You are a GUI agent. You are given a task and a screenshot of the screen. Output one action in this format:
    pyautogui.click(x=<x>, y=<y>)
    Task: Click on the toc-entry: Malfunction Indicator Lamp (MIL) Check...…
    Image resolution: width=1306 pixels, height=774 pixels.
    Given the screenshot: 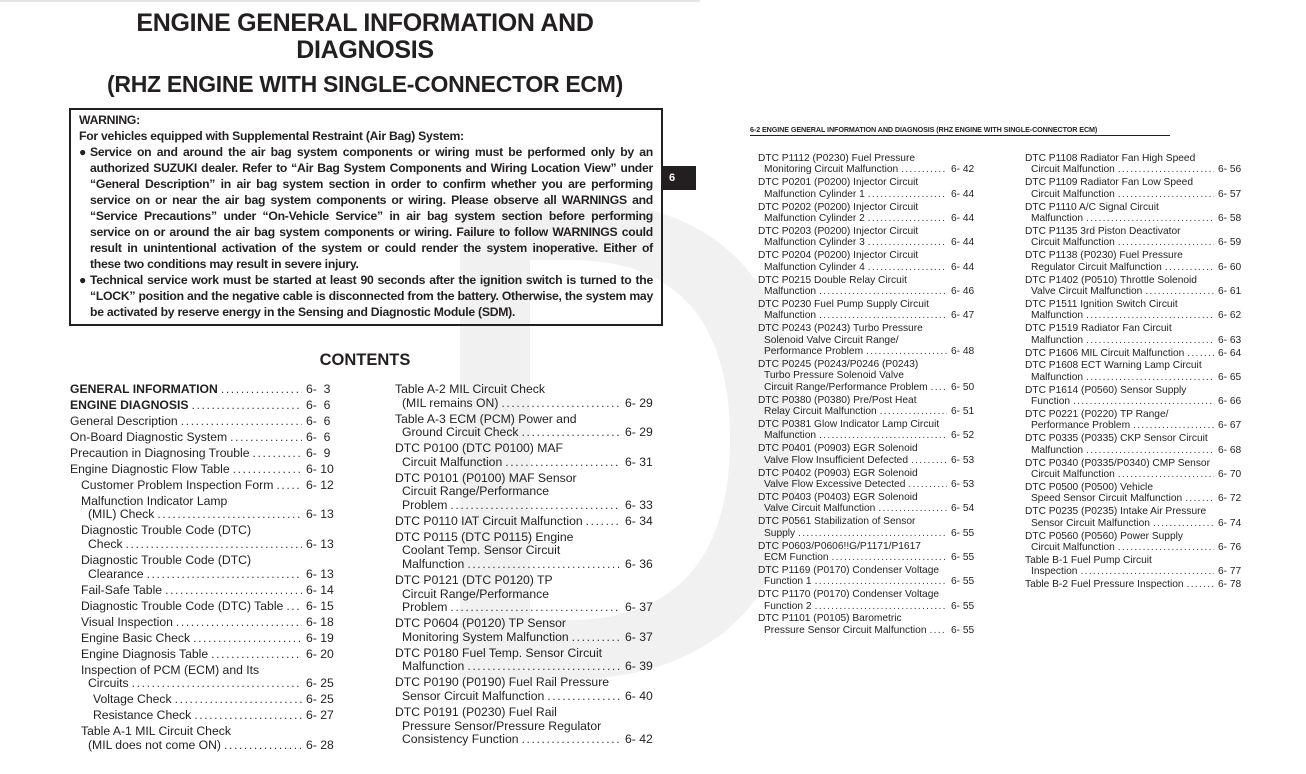 What is the action you would take?
    pyautogui.click(x=208, y=508)
    